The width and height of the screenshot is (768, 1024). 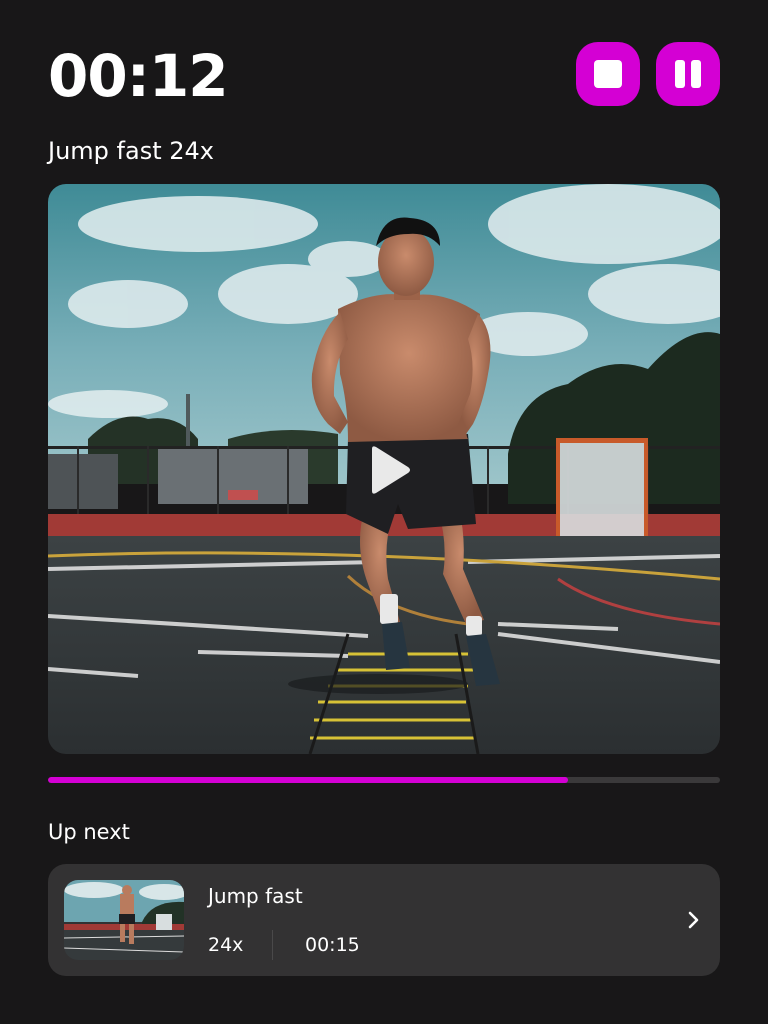 What do you see at coordinates (384, 920) in the screenshot?
I see `up-next-card: Jump fast 24x 00:15` at bounding box center [384, 920].